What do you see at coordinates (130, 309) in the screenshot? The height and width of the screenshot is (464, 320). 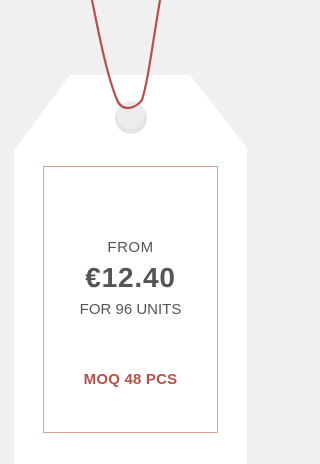 I see `units-label: FOR 96 UNITS` at bounding box center [130, 309].